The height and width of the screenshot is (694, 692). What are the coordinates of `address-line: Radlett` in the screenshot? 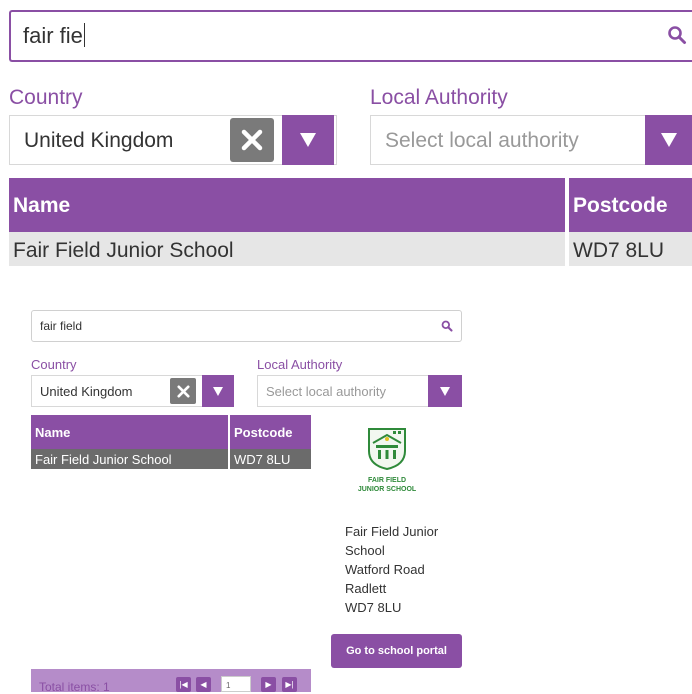 It's located at (366, 588).